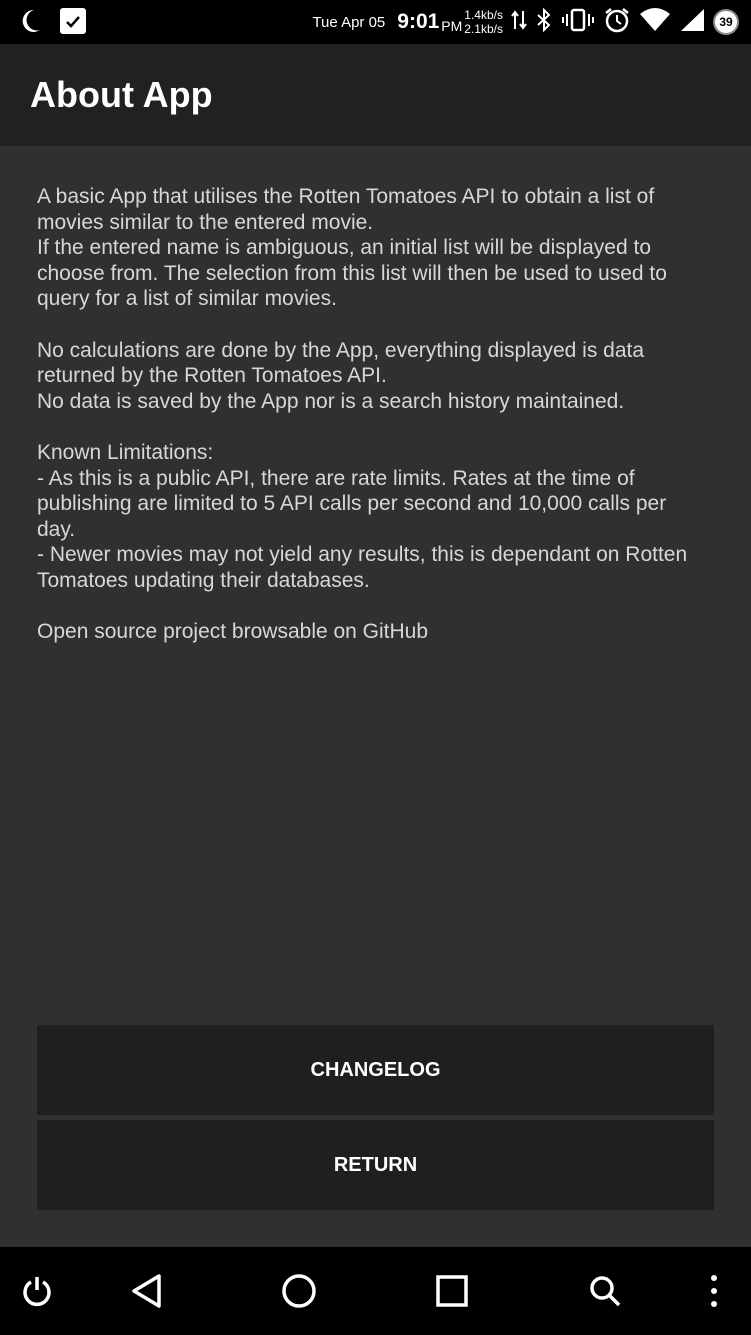 The width and height of the screenshot is (751, 1335). Describe the element at coordinates (187, 299) in the screenshot. I see `text-line: query for a list of similar movies.` at that location.